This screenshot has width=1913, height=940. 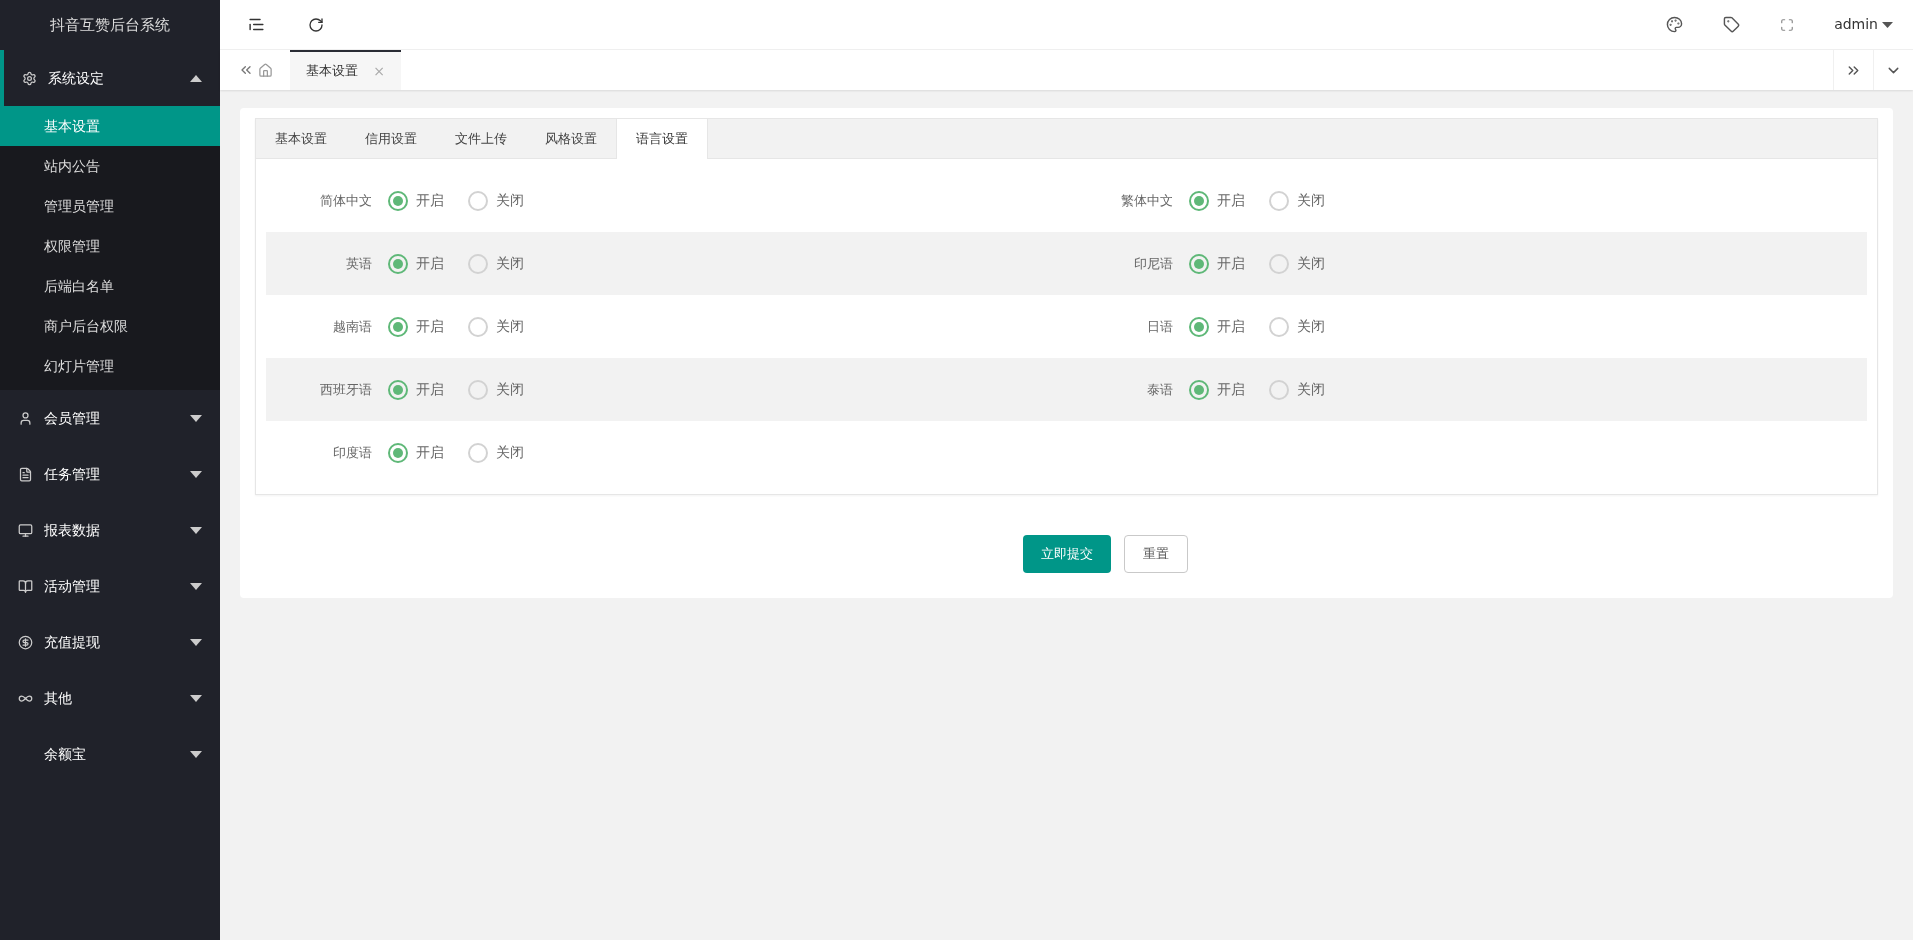 What do you see at coordinates (346, 389) in the screenshot?
I see `field-label: 西班牙语` at bounding box center [346, 389].